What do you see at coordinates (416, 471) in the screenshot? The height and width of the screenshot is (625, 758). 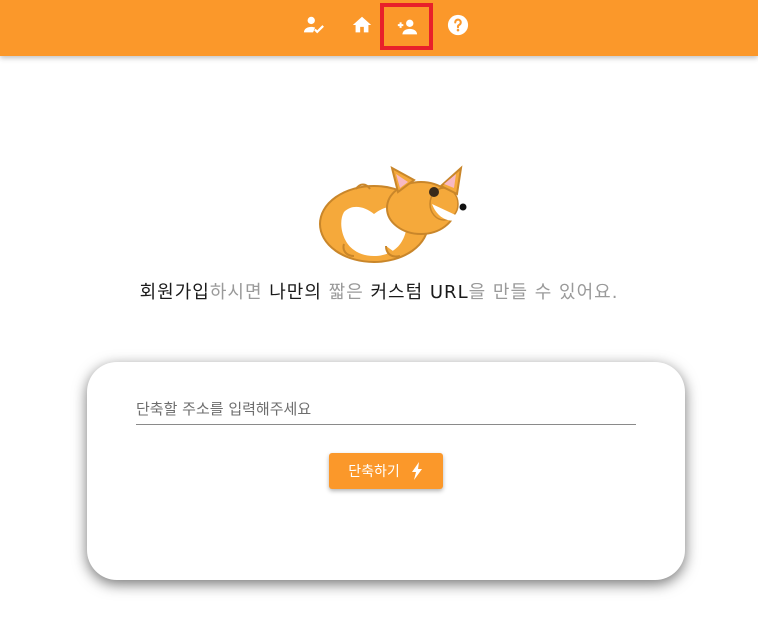 I see `bolt-icon` at bounding box center [416, 471].